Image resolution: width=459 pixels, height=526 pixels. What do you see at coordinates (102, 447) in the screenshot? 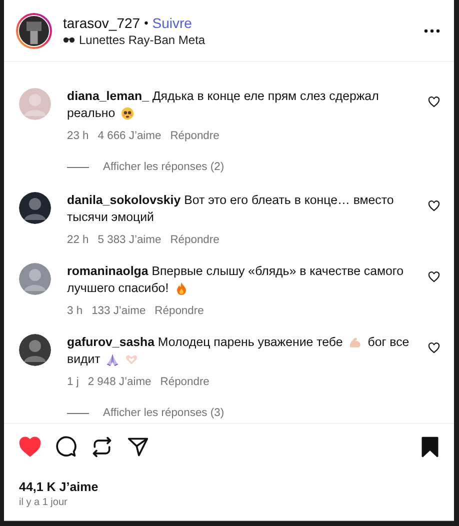
I see `repost-icon` at bounding box center [102, 447].